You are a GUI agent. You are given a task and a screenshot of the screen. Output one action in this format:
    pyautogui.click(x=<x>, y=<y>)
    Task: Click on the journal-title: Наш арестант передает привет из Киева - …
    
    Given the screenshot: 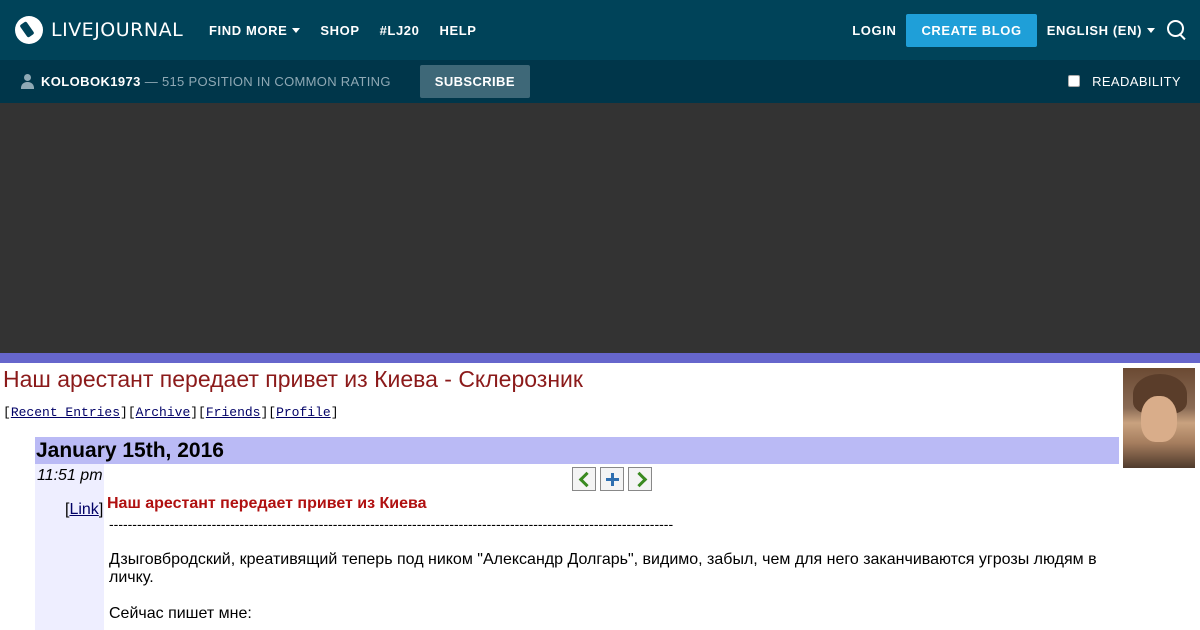 What is the action you would take?
    pyautogui.click(x=293, y=379)
    